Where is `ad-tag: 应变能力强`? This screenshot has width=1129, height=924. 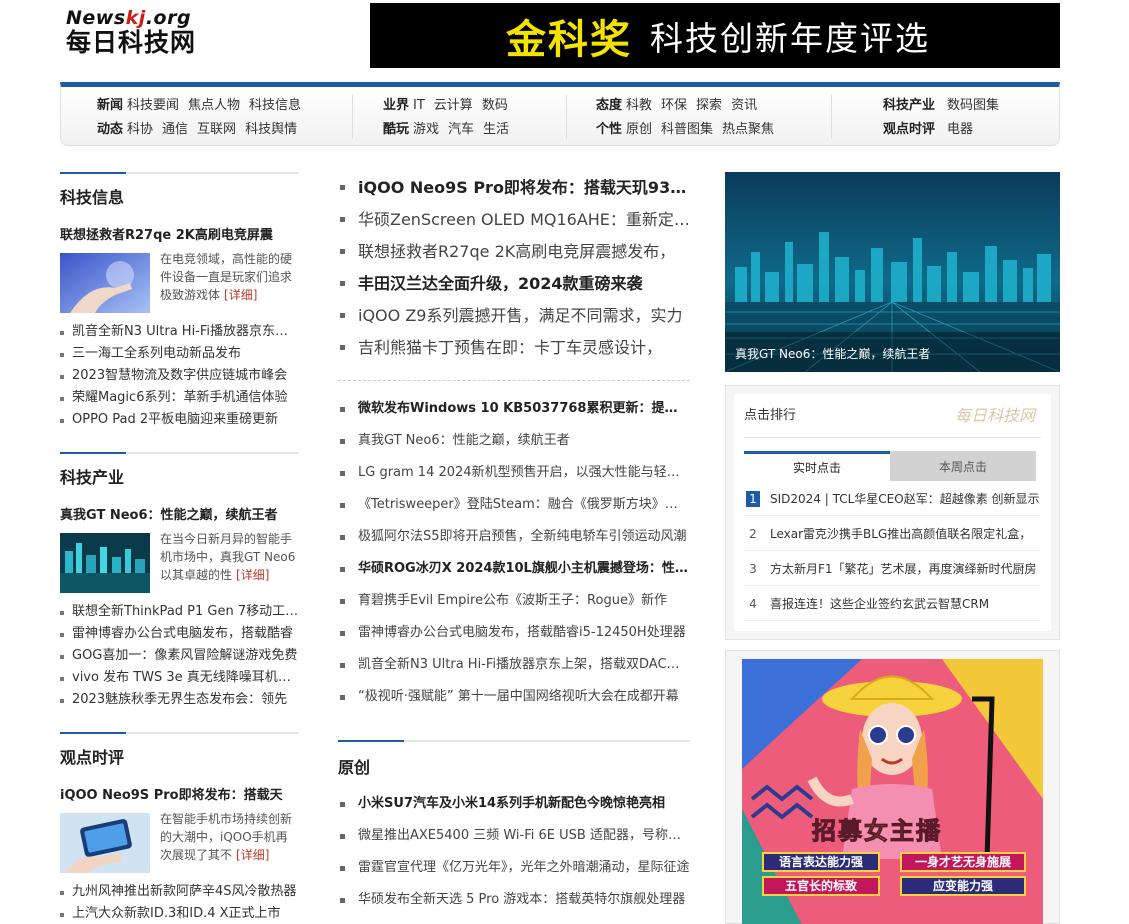 ad-tag: 应变能力强 is located at coordinates (963, 886).